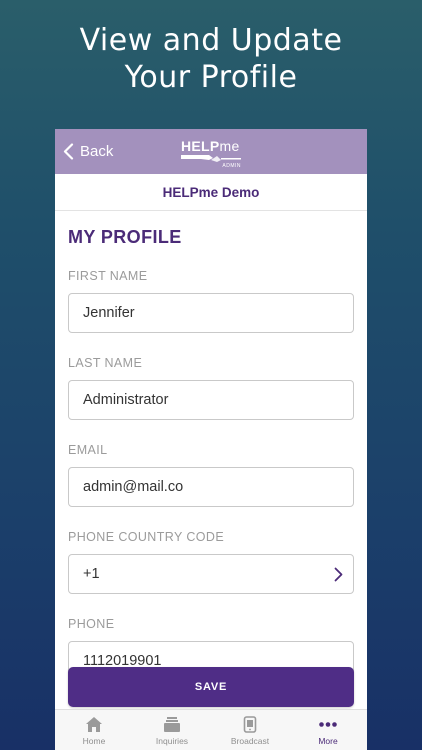  Describe the element at coordinates (94, 741) in the screenshot. I see `tab-home-label: Home` at that location.